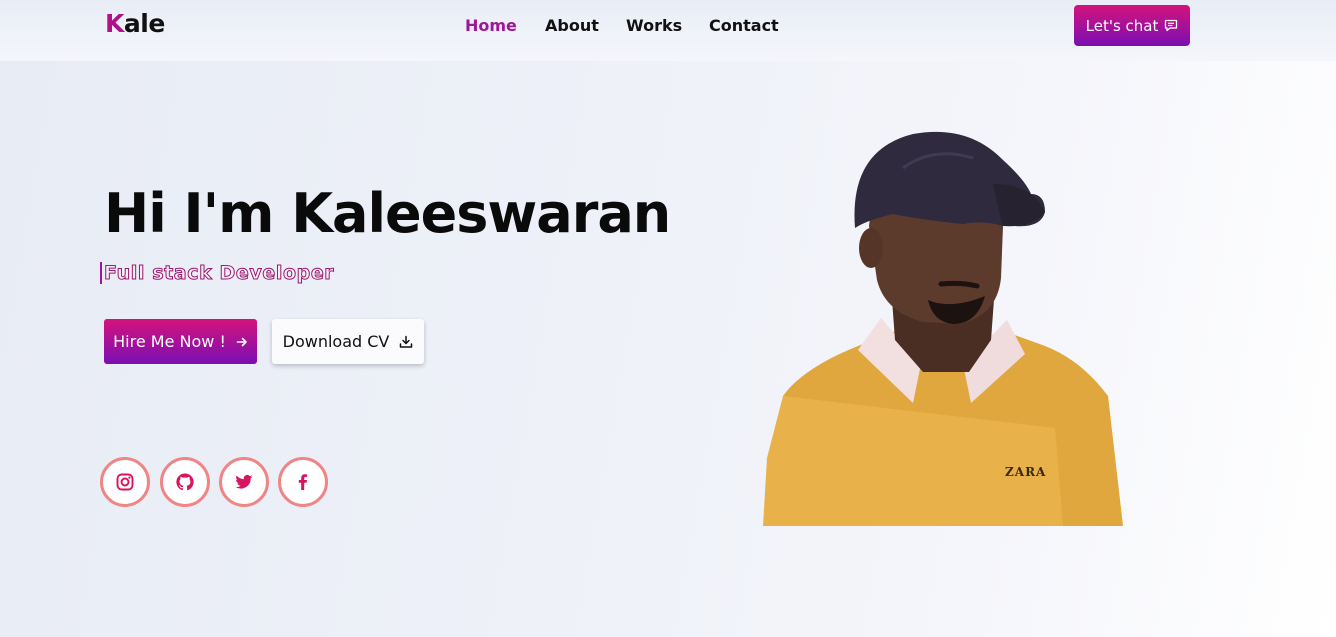 The image size is (1336, 637). Describe the element at coordinates (169, 341) in the screenshot. I see `hire-me-label: Hire Me Now !` at that location.